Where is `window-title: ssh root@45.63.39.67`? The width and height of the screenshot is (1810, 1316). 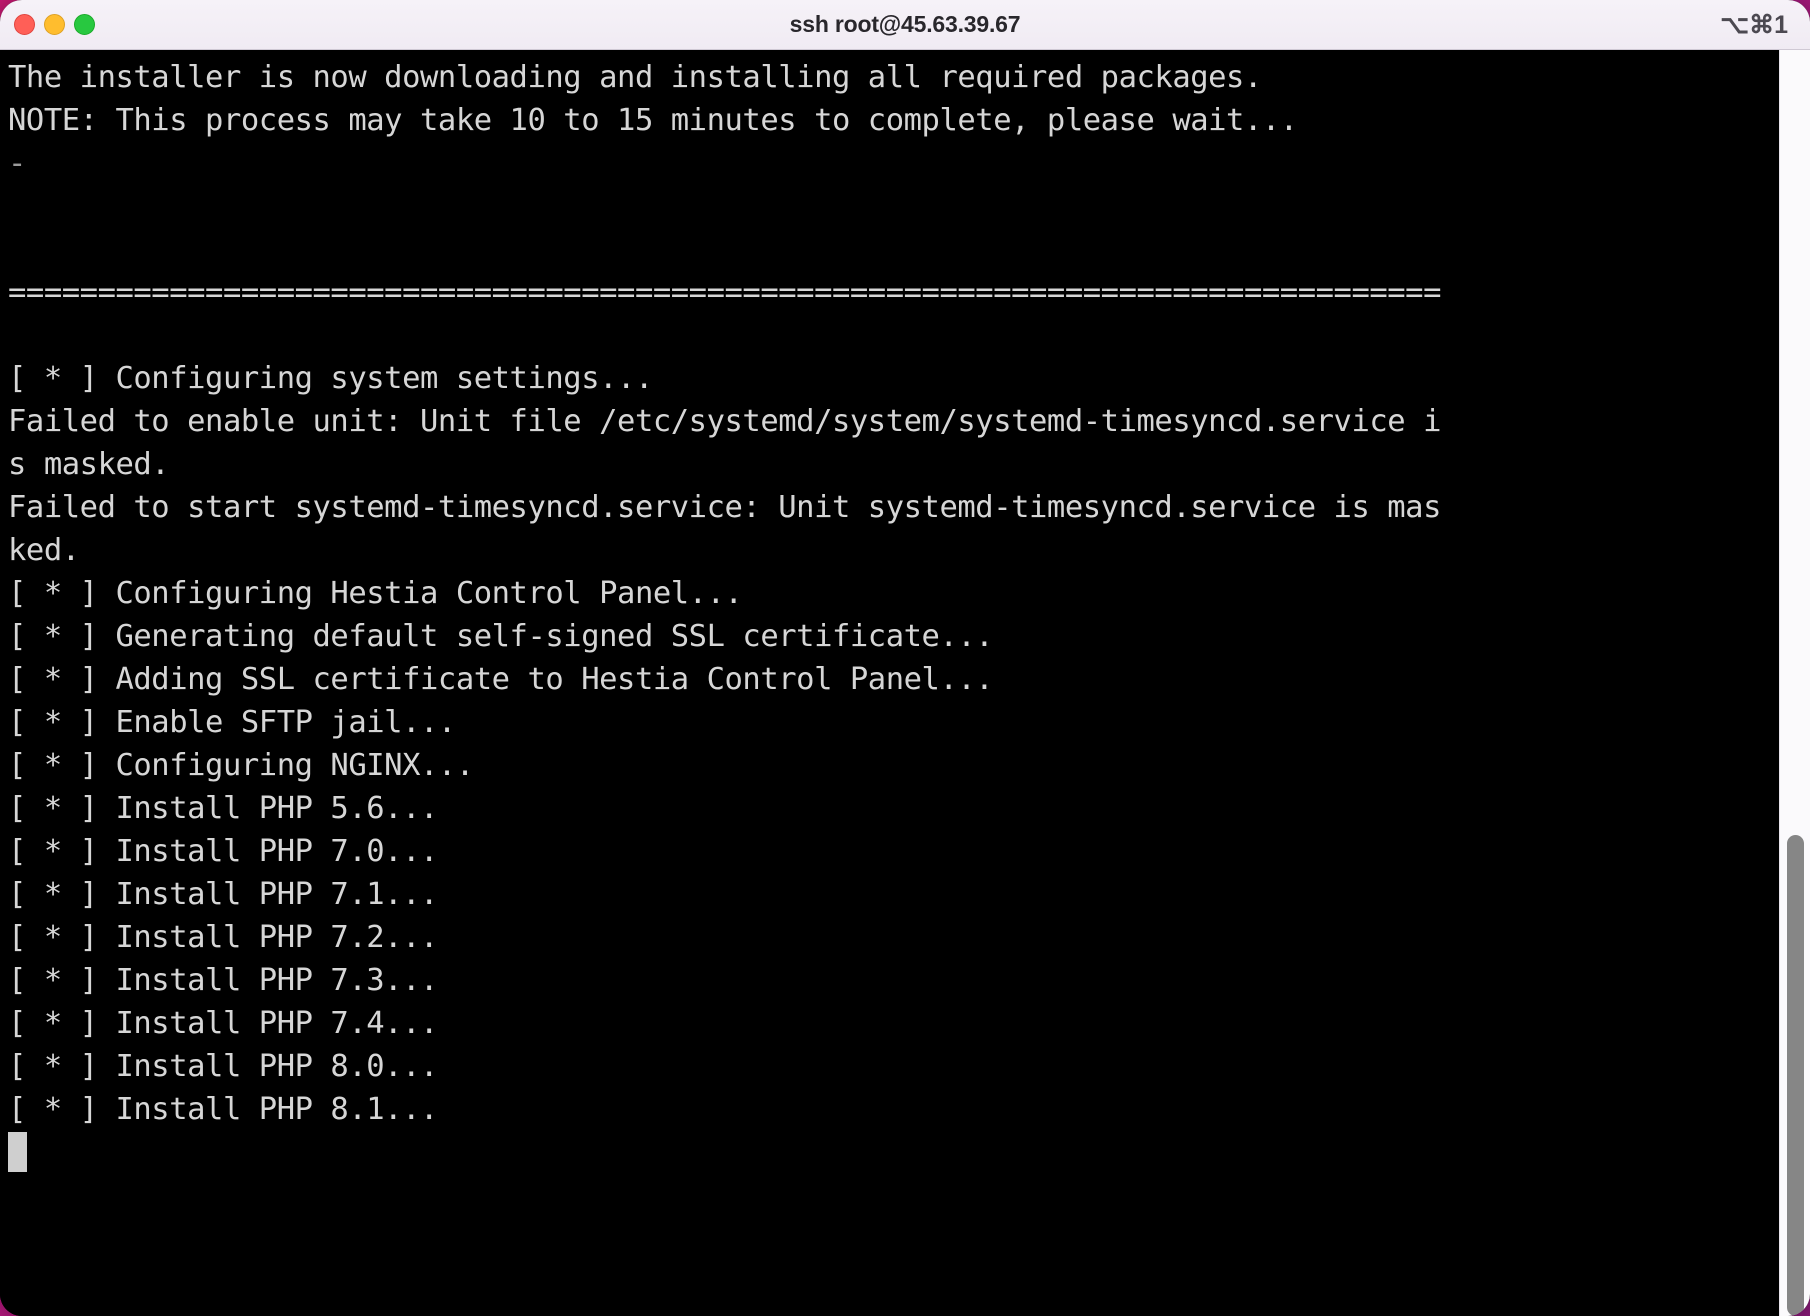
window-title: ssh root@45.63.39.67 is located at coordinates (905, 24).